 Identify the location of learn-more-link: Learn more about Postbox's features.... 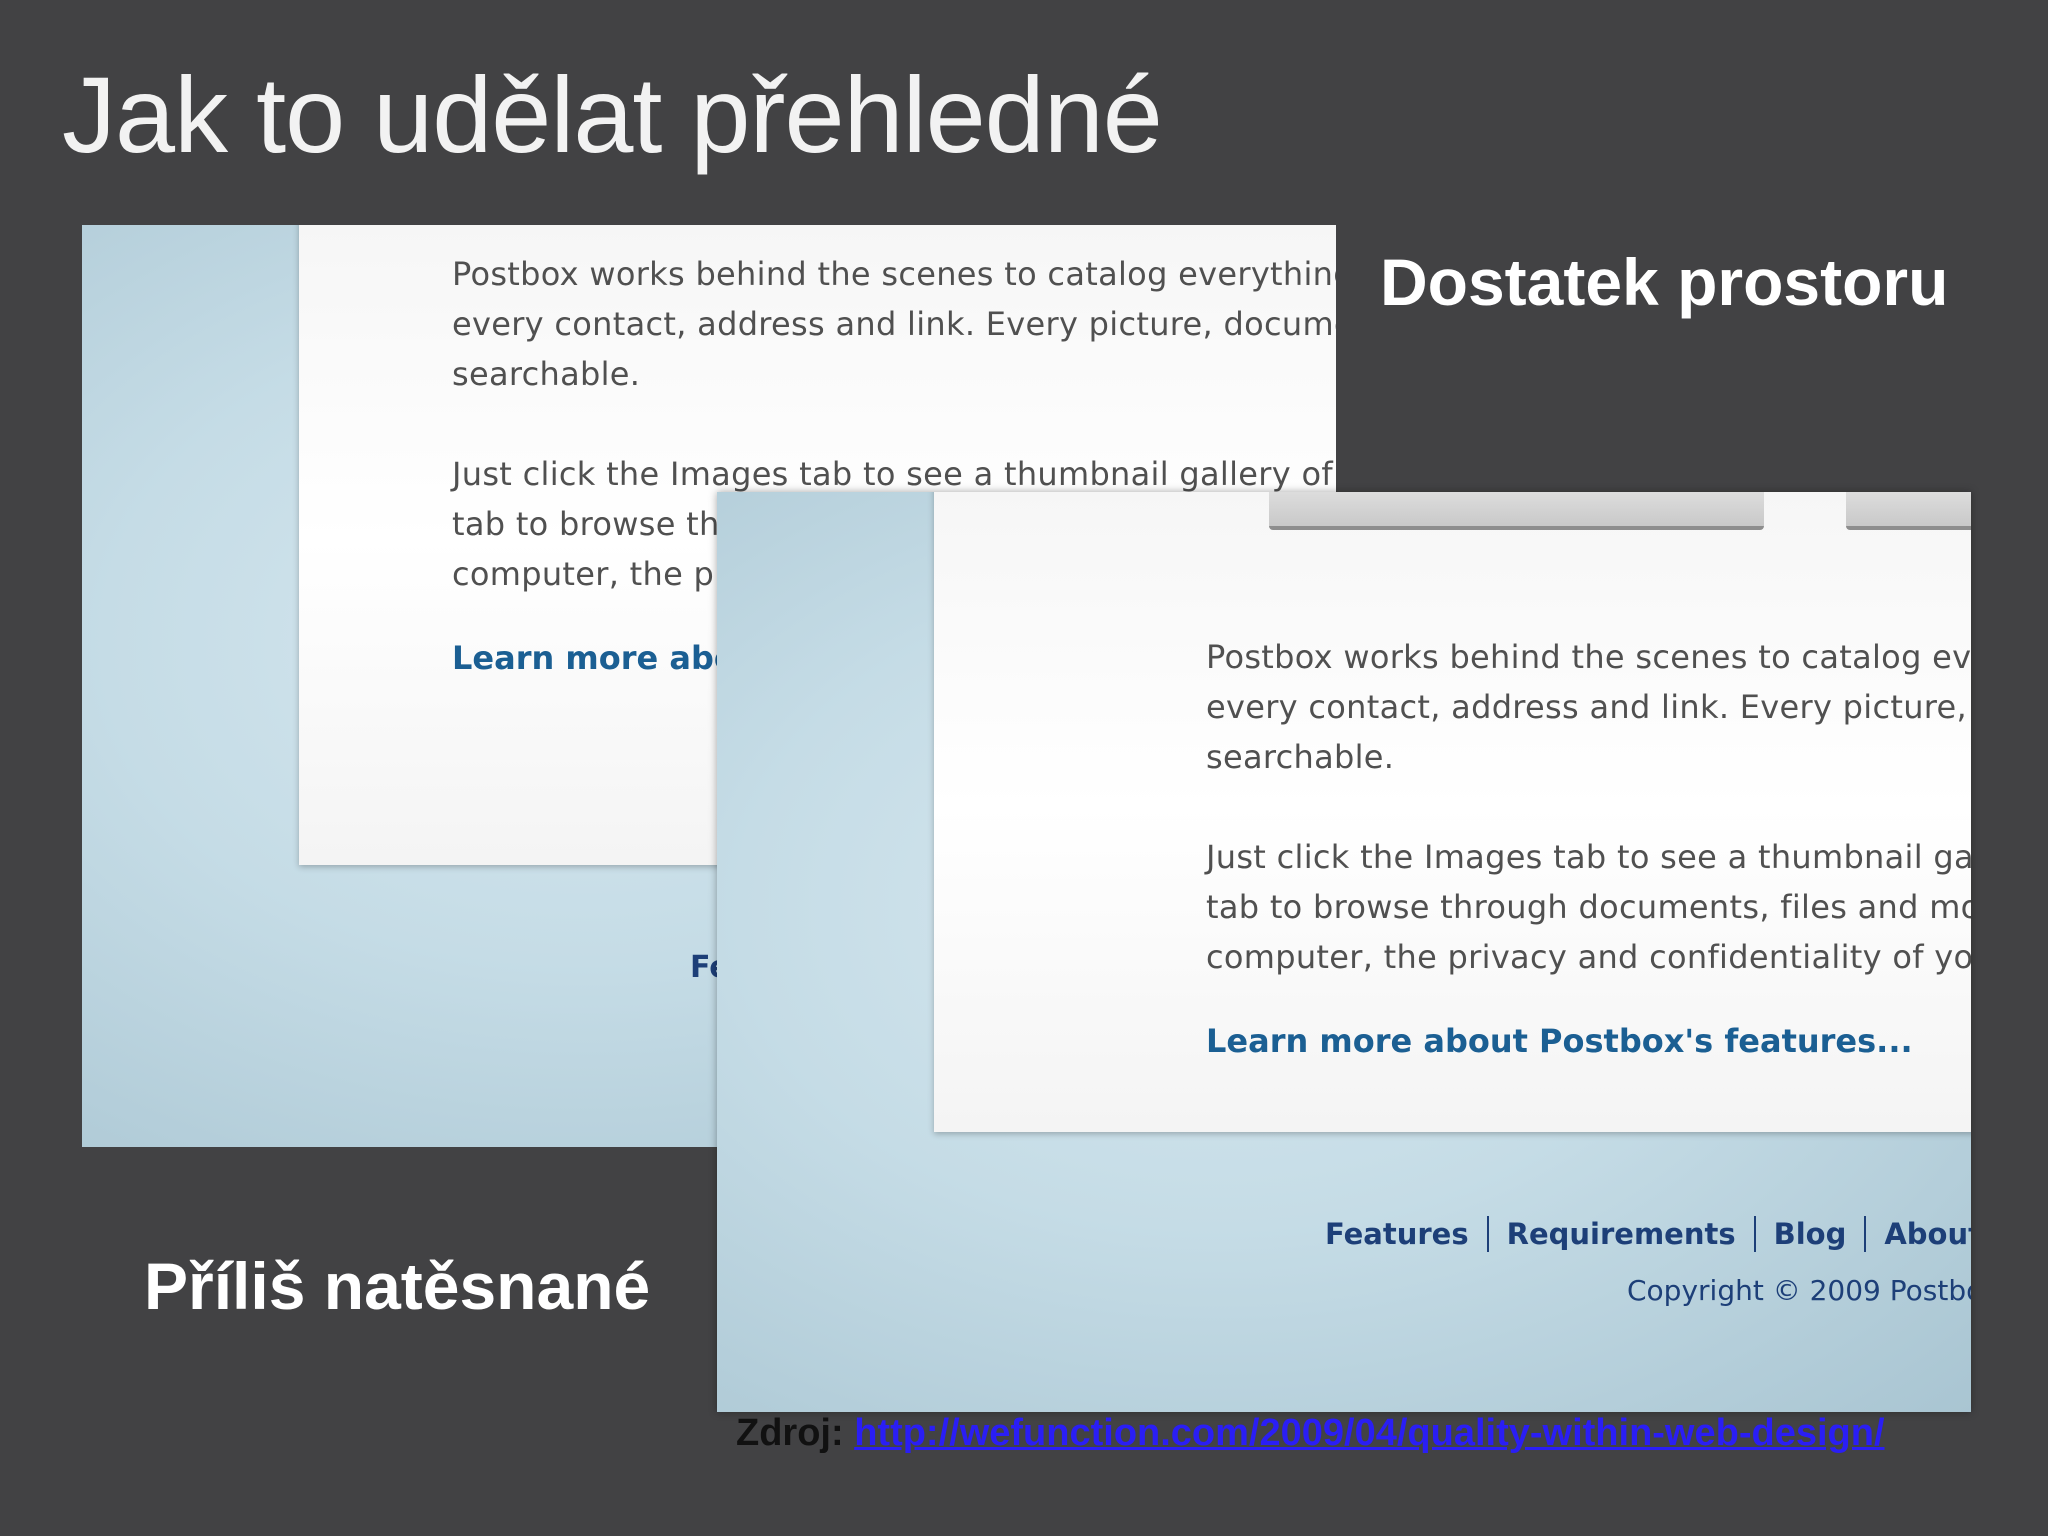
(1559, 1041).